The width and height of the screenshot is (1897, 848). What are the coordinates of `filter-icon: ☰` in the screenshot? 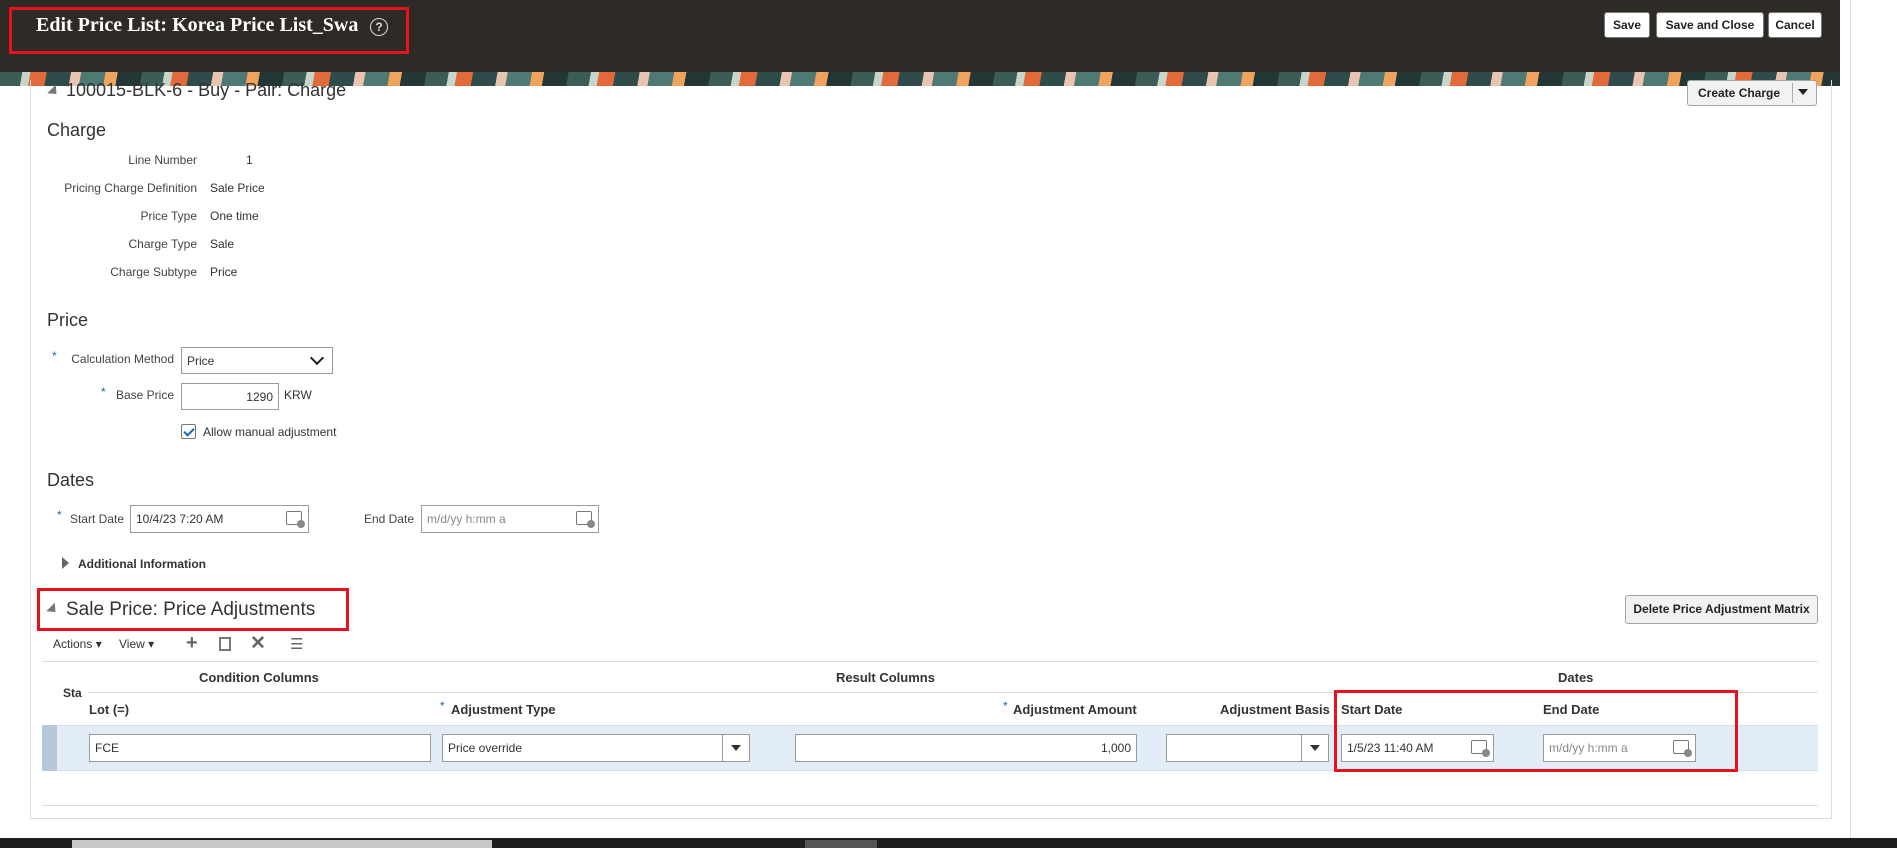 It's located at (296, 644).